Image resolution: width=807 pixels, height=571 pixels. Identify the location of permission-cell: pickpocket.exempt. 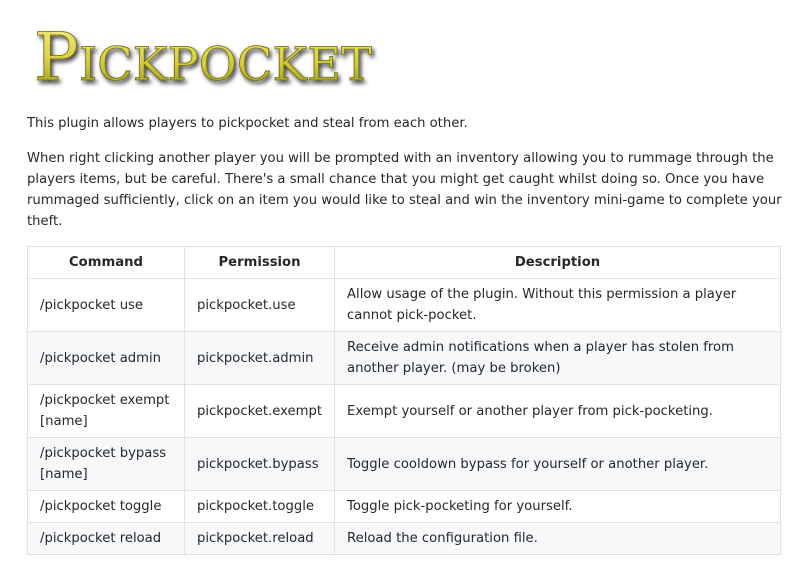
(259, 411).